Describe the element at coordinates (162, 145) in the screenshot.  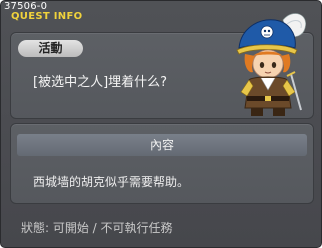
I see `details-header: 內容` at that location.